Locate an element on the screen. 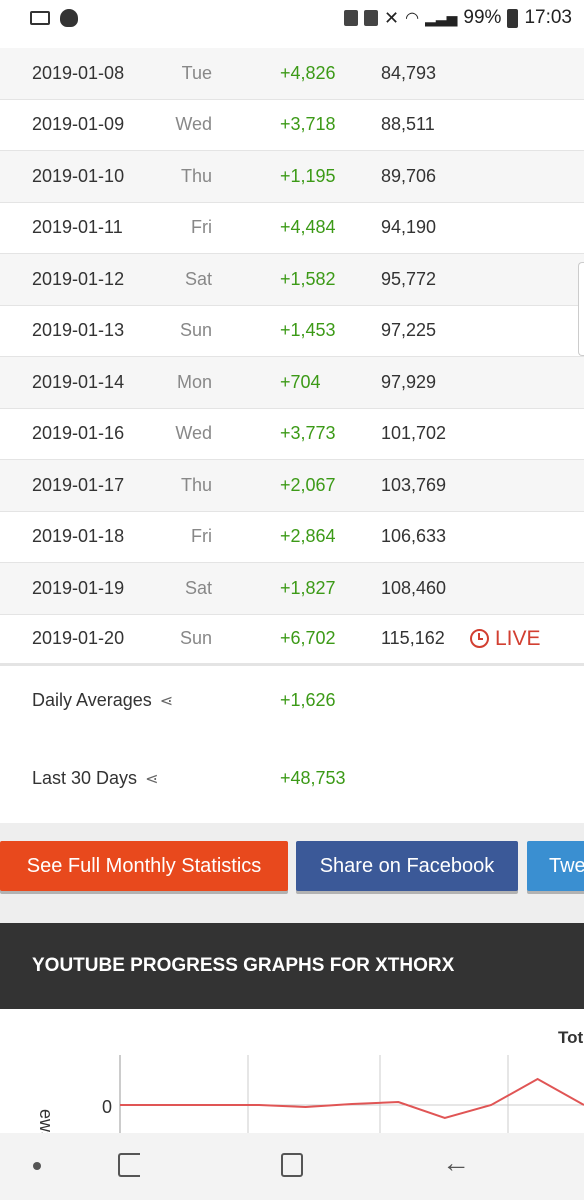 This screenshot has width=584, height=1200. row-date: 2019-01-14 is located at coordinates (78, 381).